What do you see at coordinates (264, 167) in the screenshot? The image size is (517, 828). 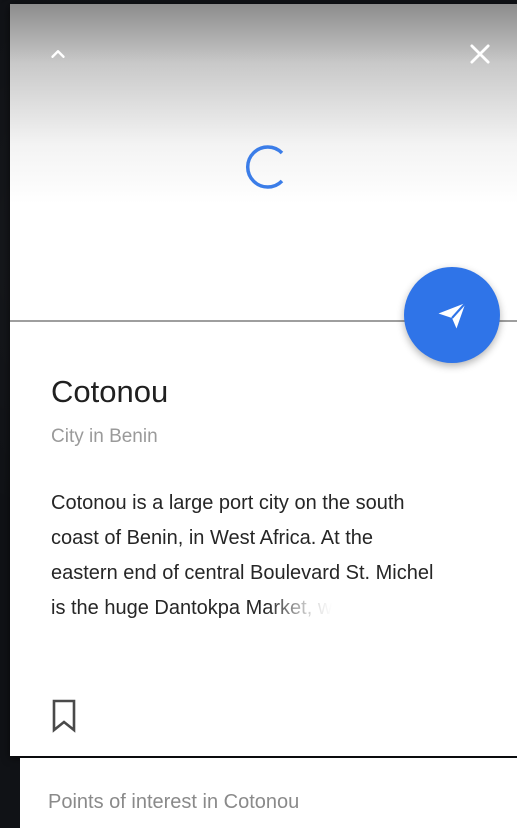 I see `loading-spinner-icon` at bounding box center [264, 167].